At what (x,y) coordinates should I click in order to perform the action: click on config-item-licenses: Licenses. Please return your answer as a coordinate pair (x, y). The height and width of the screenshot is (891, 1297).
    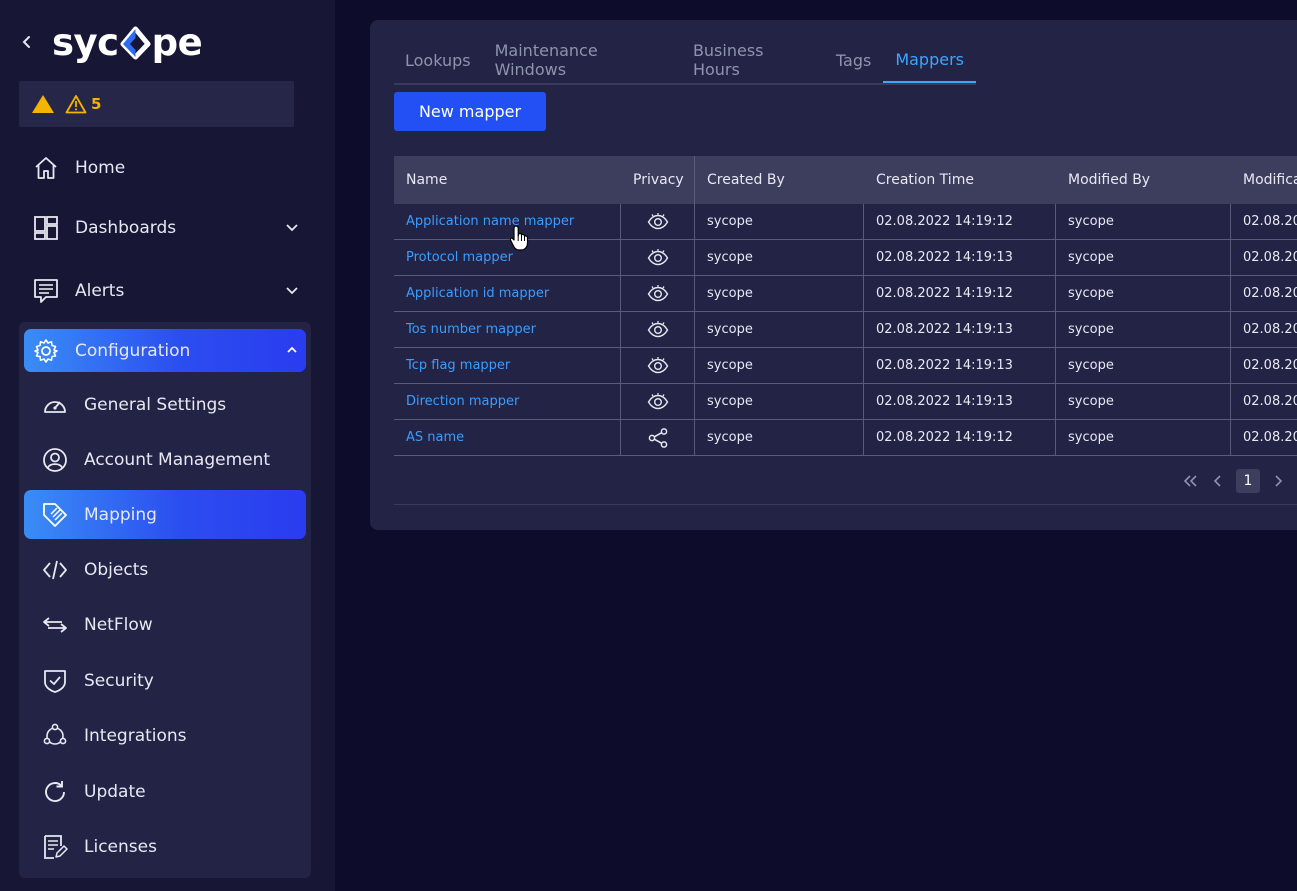
    Looking at the image, I should click on (165, 846).